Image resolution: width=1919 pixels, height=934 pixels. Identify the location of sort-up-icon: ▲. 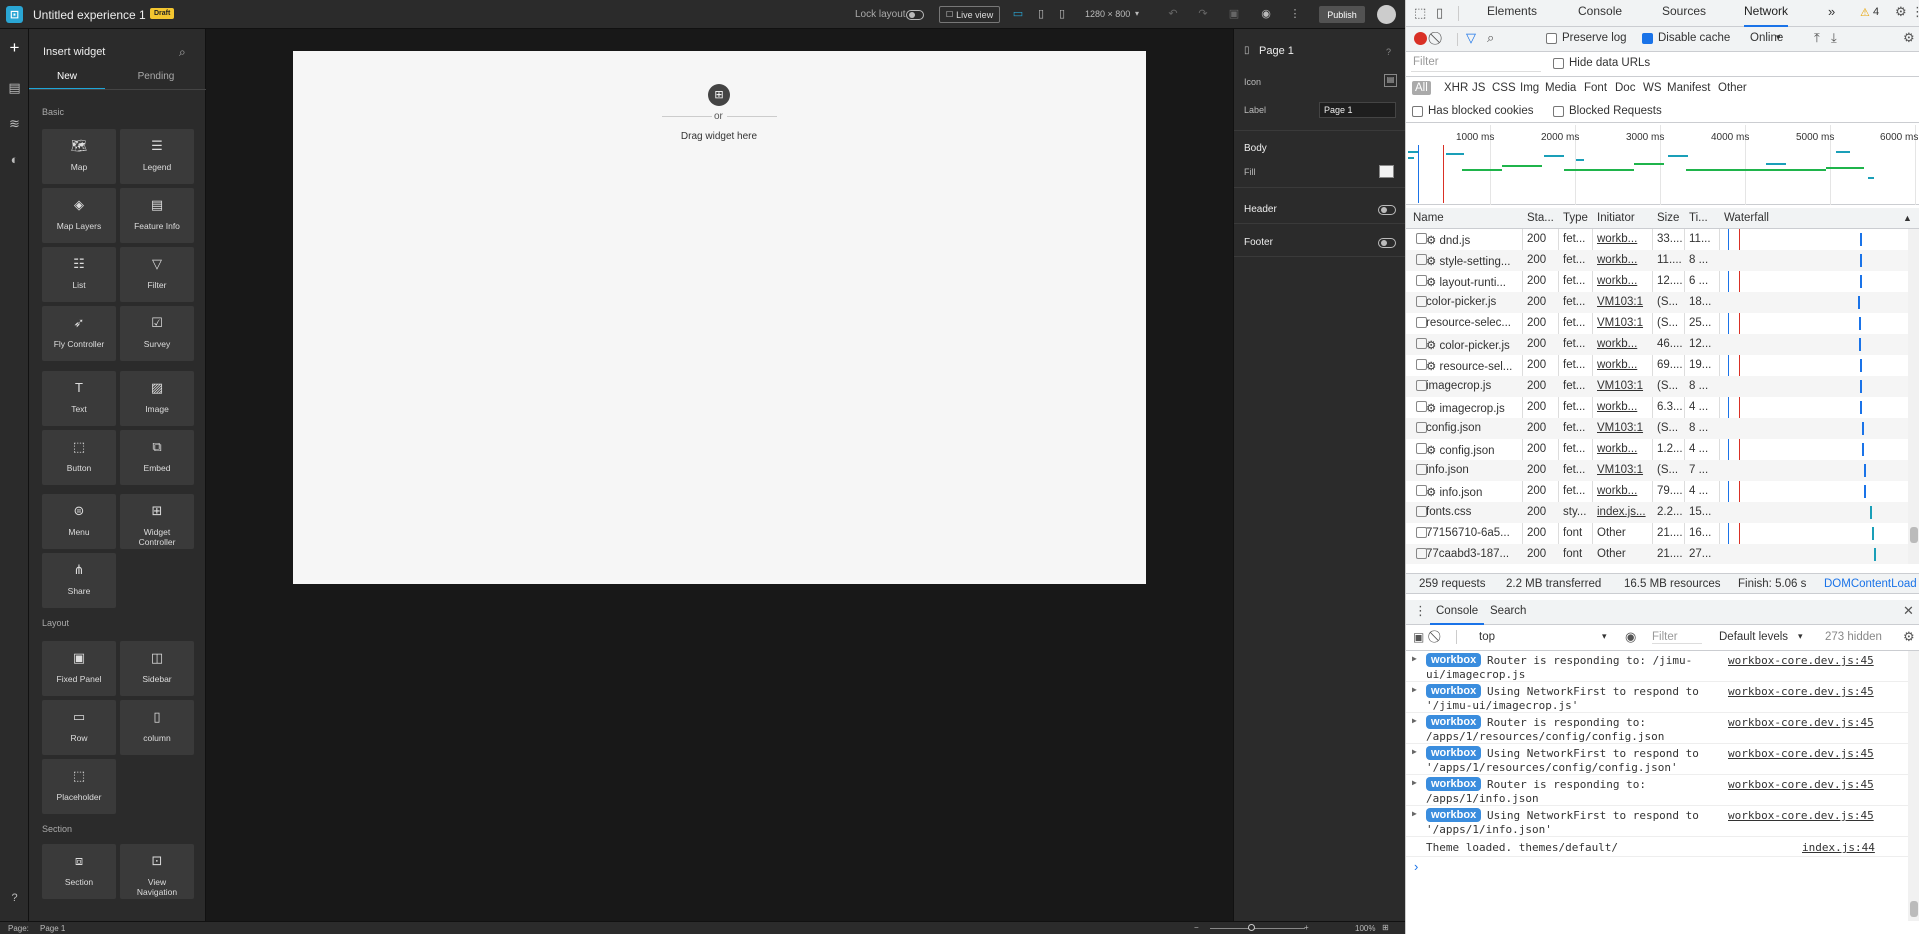
(1907, 218).